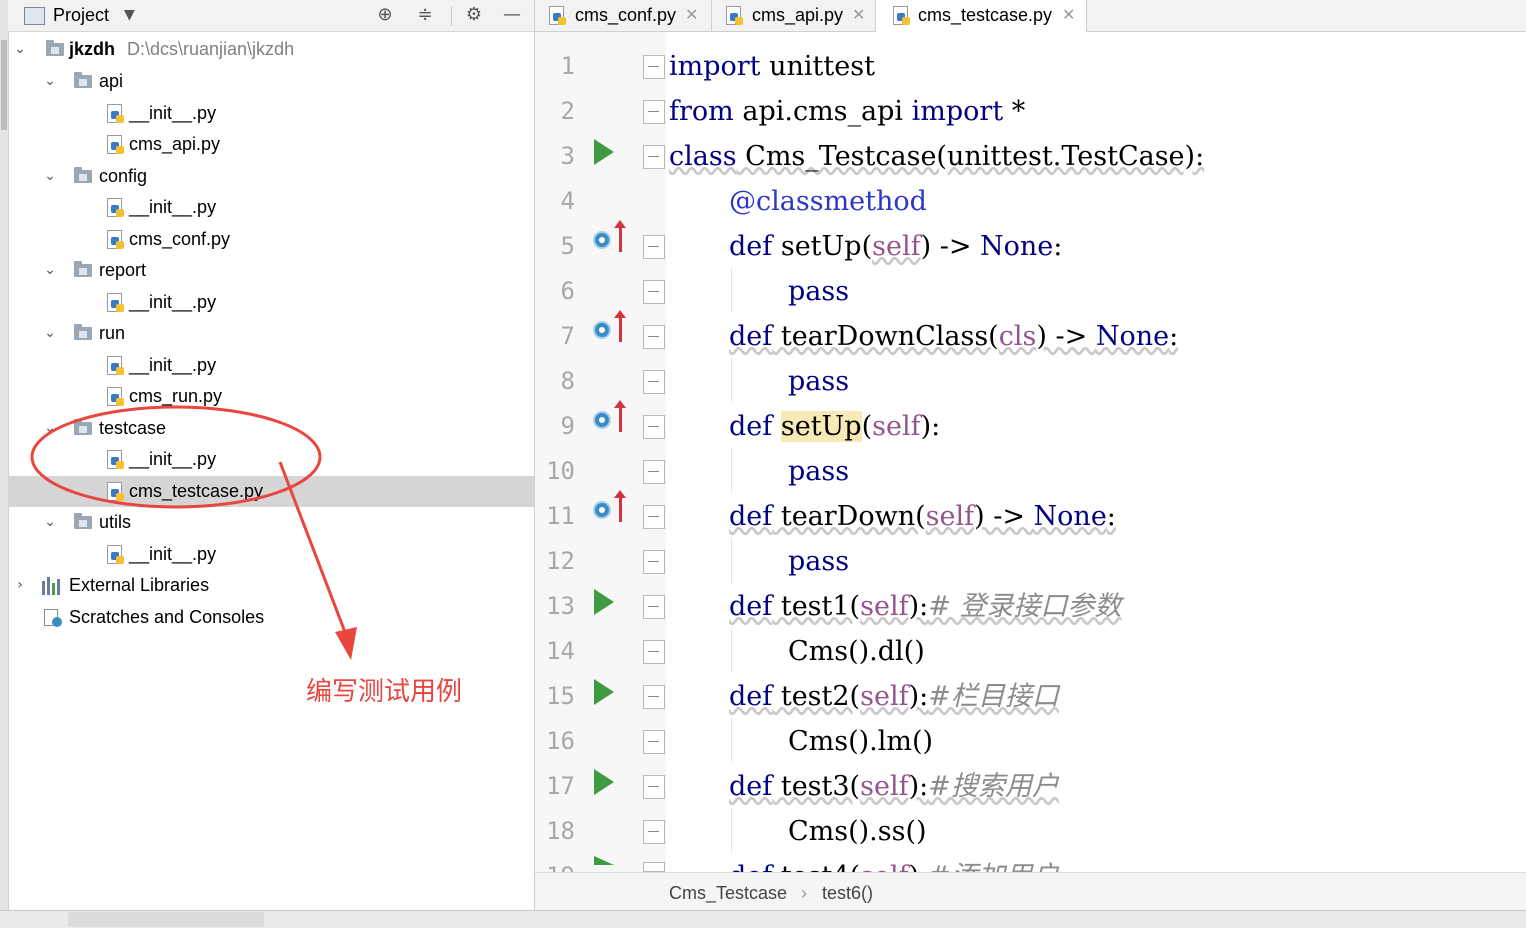 The width and height of the screenshot is (1526, 928). I want to click on annotation-ellipse, so click(176, 457).